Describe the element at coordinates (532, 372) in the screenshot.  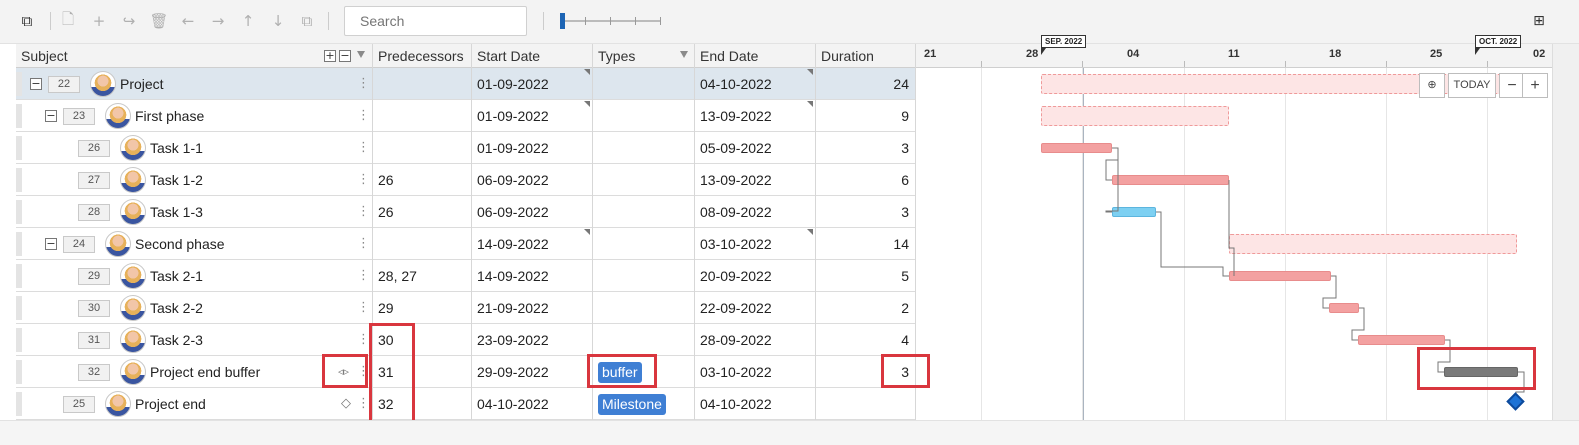
I see `start-date-cell: 29-09-2022` at that location.